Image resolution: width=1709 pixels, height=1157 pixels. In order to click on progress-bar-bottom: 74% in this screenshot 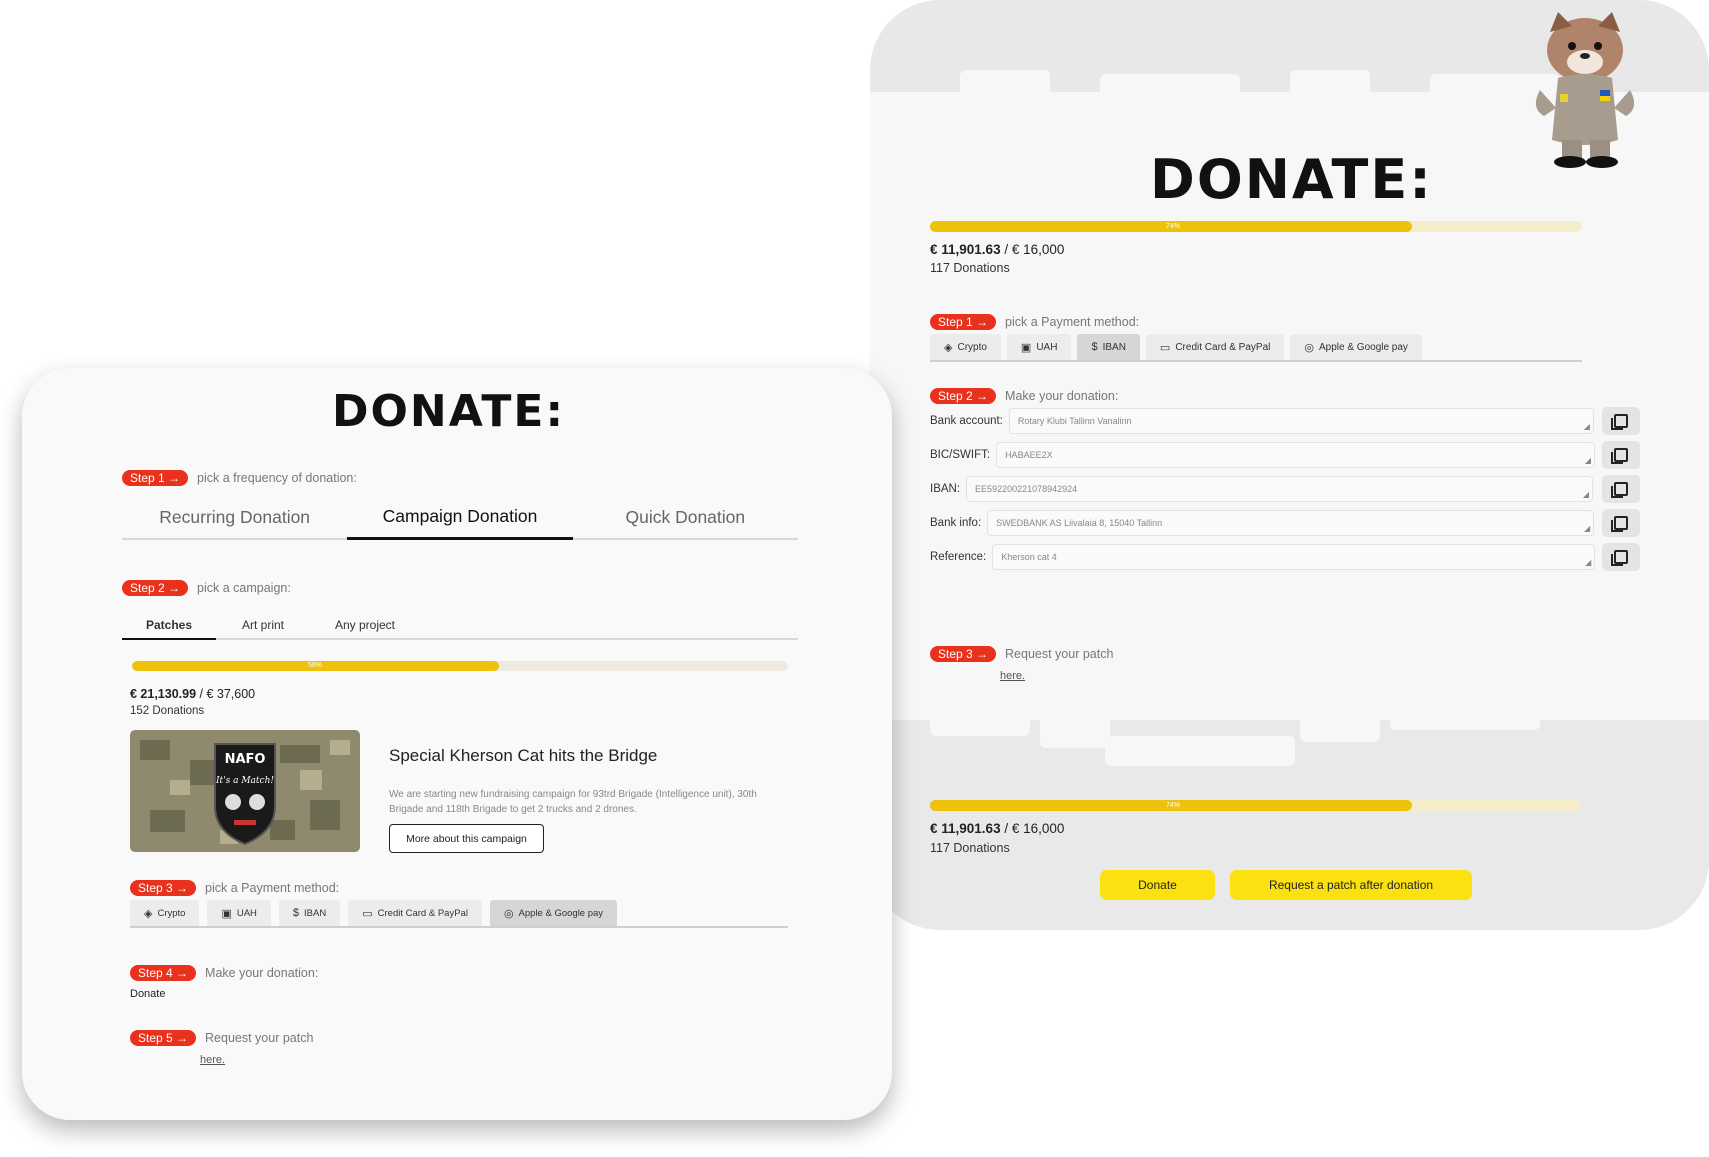, I will do `click(1256, 805)`.